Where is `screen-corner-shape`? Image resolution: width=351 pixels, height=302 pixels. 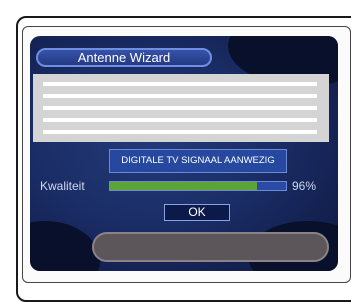 screen-corner-shape is located at coordinates (65, 246).